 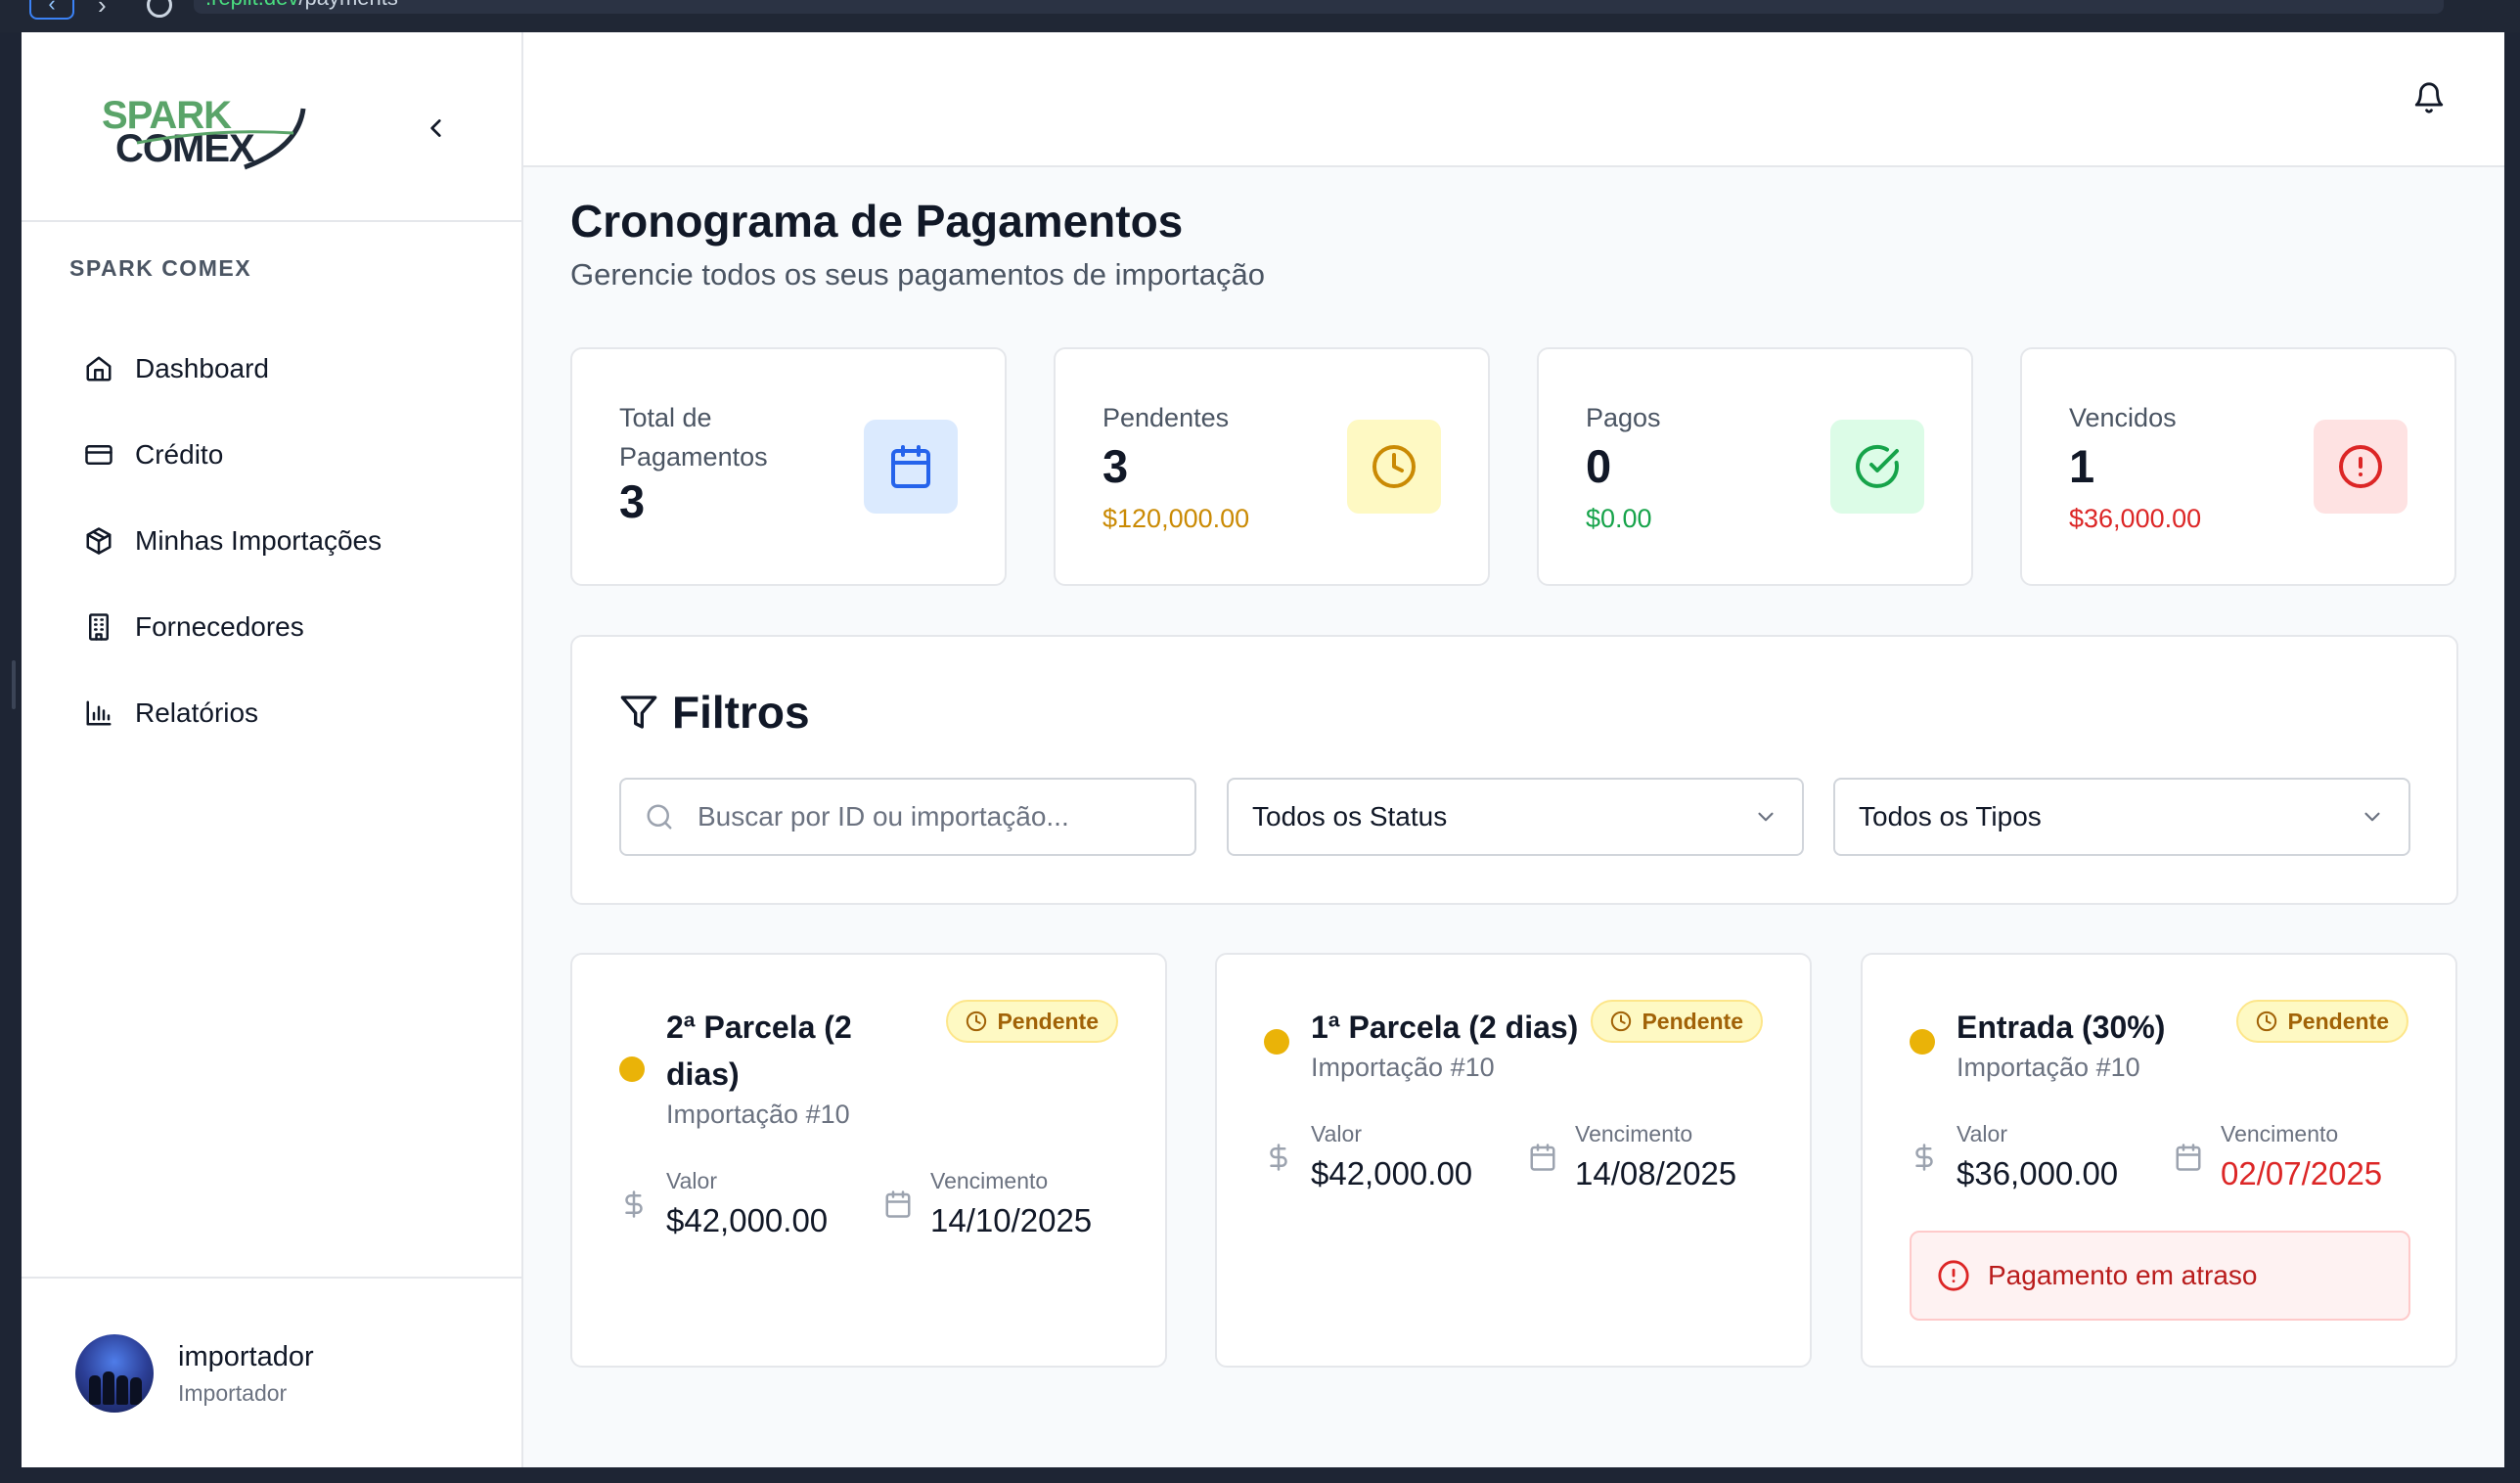 I want to click on spark-comex-logo: SPARK COMEX, so click(x=210, y=133).